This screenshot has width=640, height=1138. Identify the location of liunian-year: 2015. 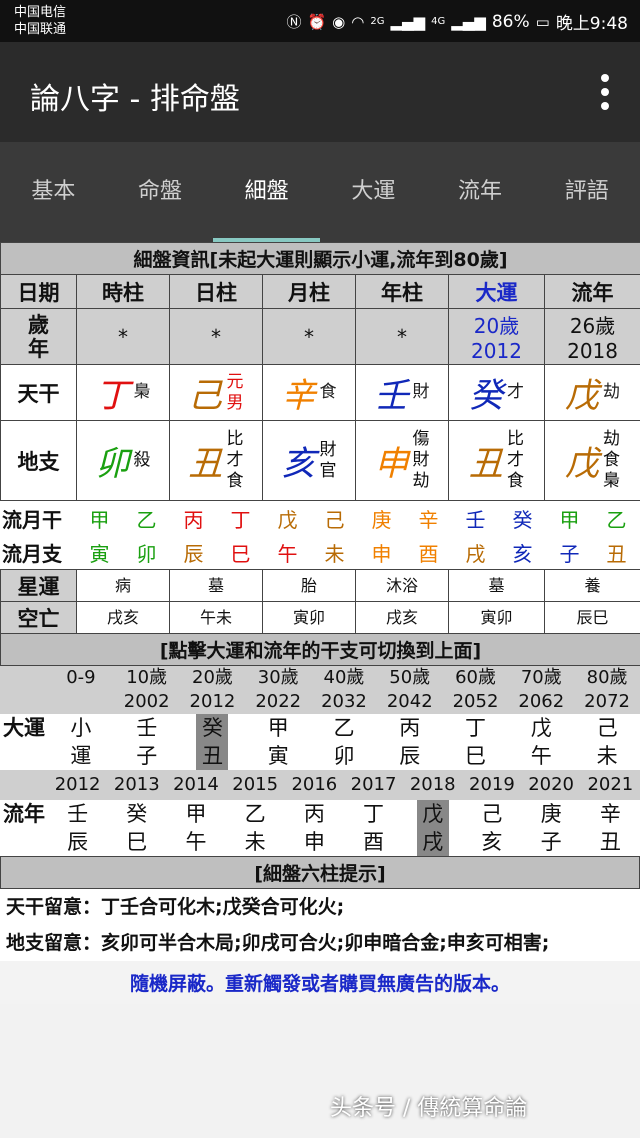
(255, 784).